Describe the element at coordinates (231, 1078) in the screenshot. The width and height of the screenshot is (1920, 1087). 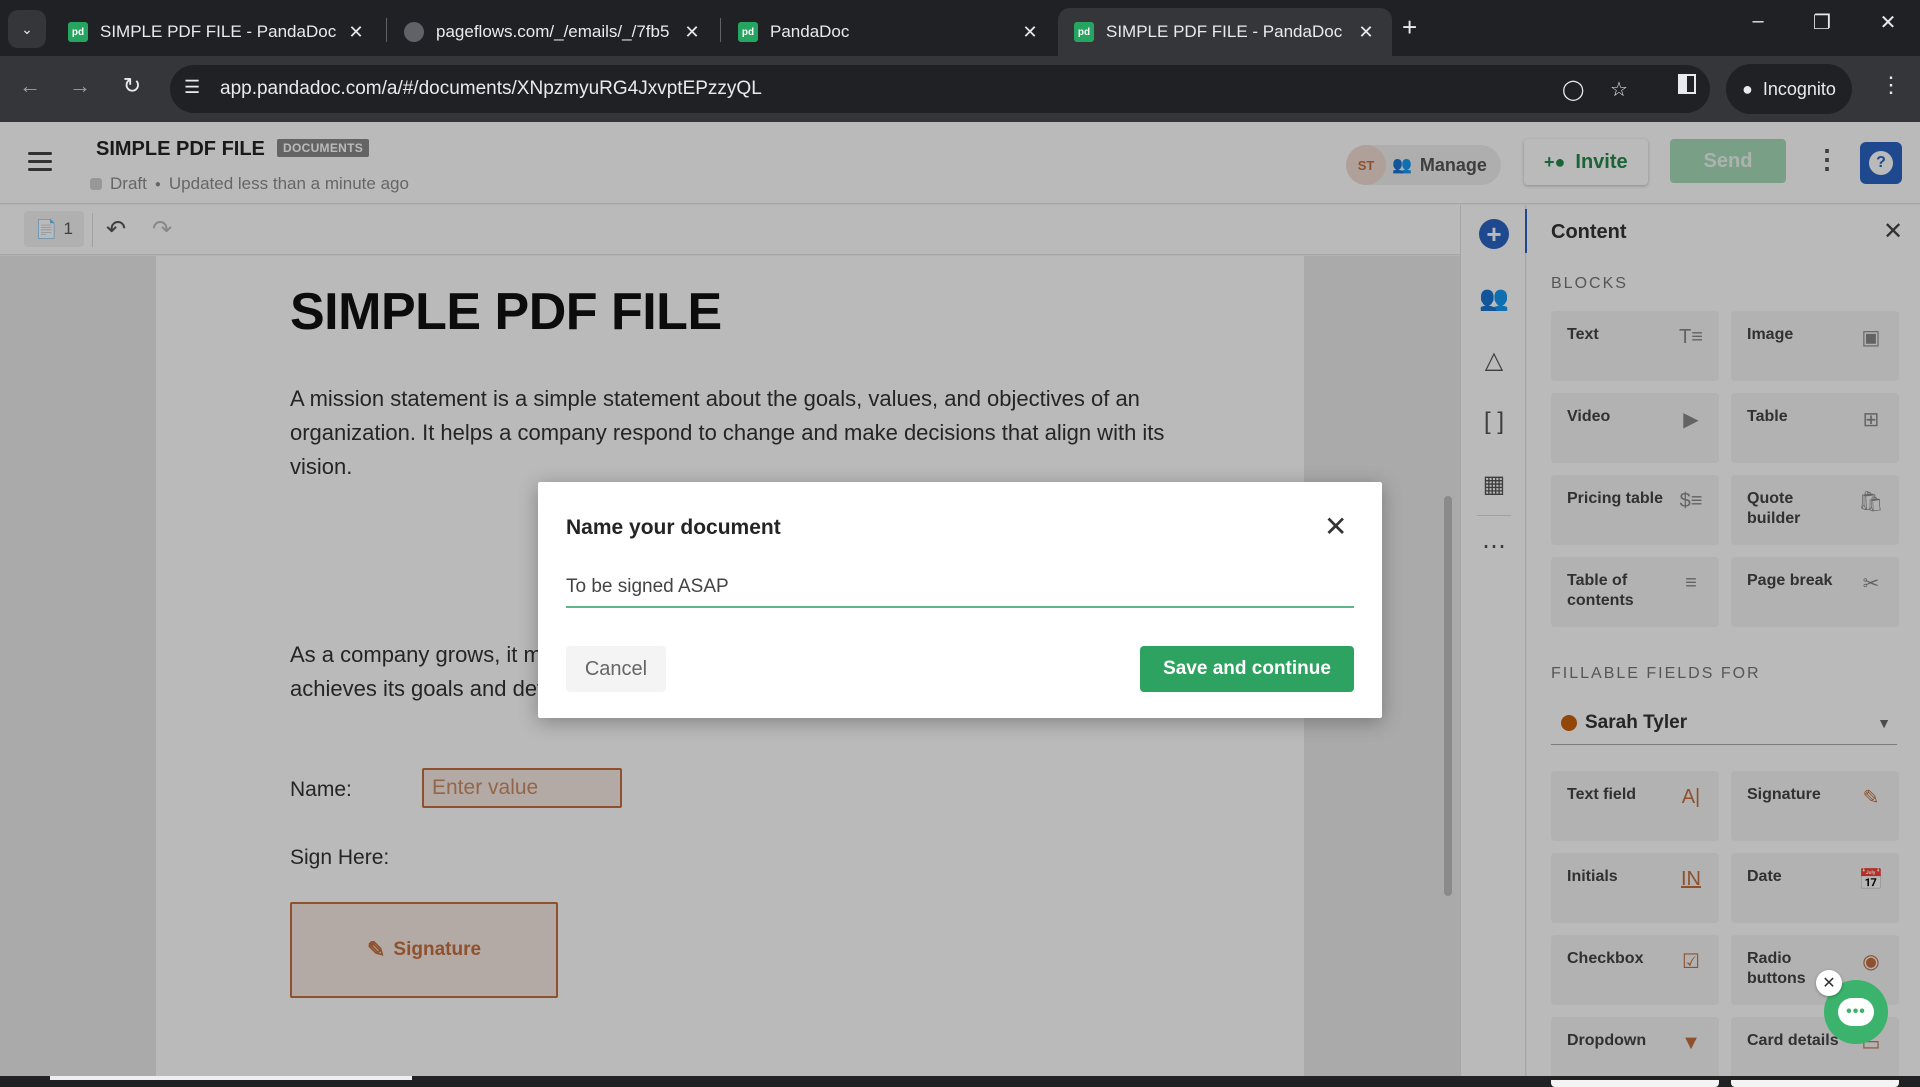
I see `horizontal-scrollbar` at that location.